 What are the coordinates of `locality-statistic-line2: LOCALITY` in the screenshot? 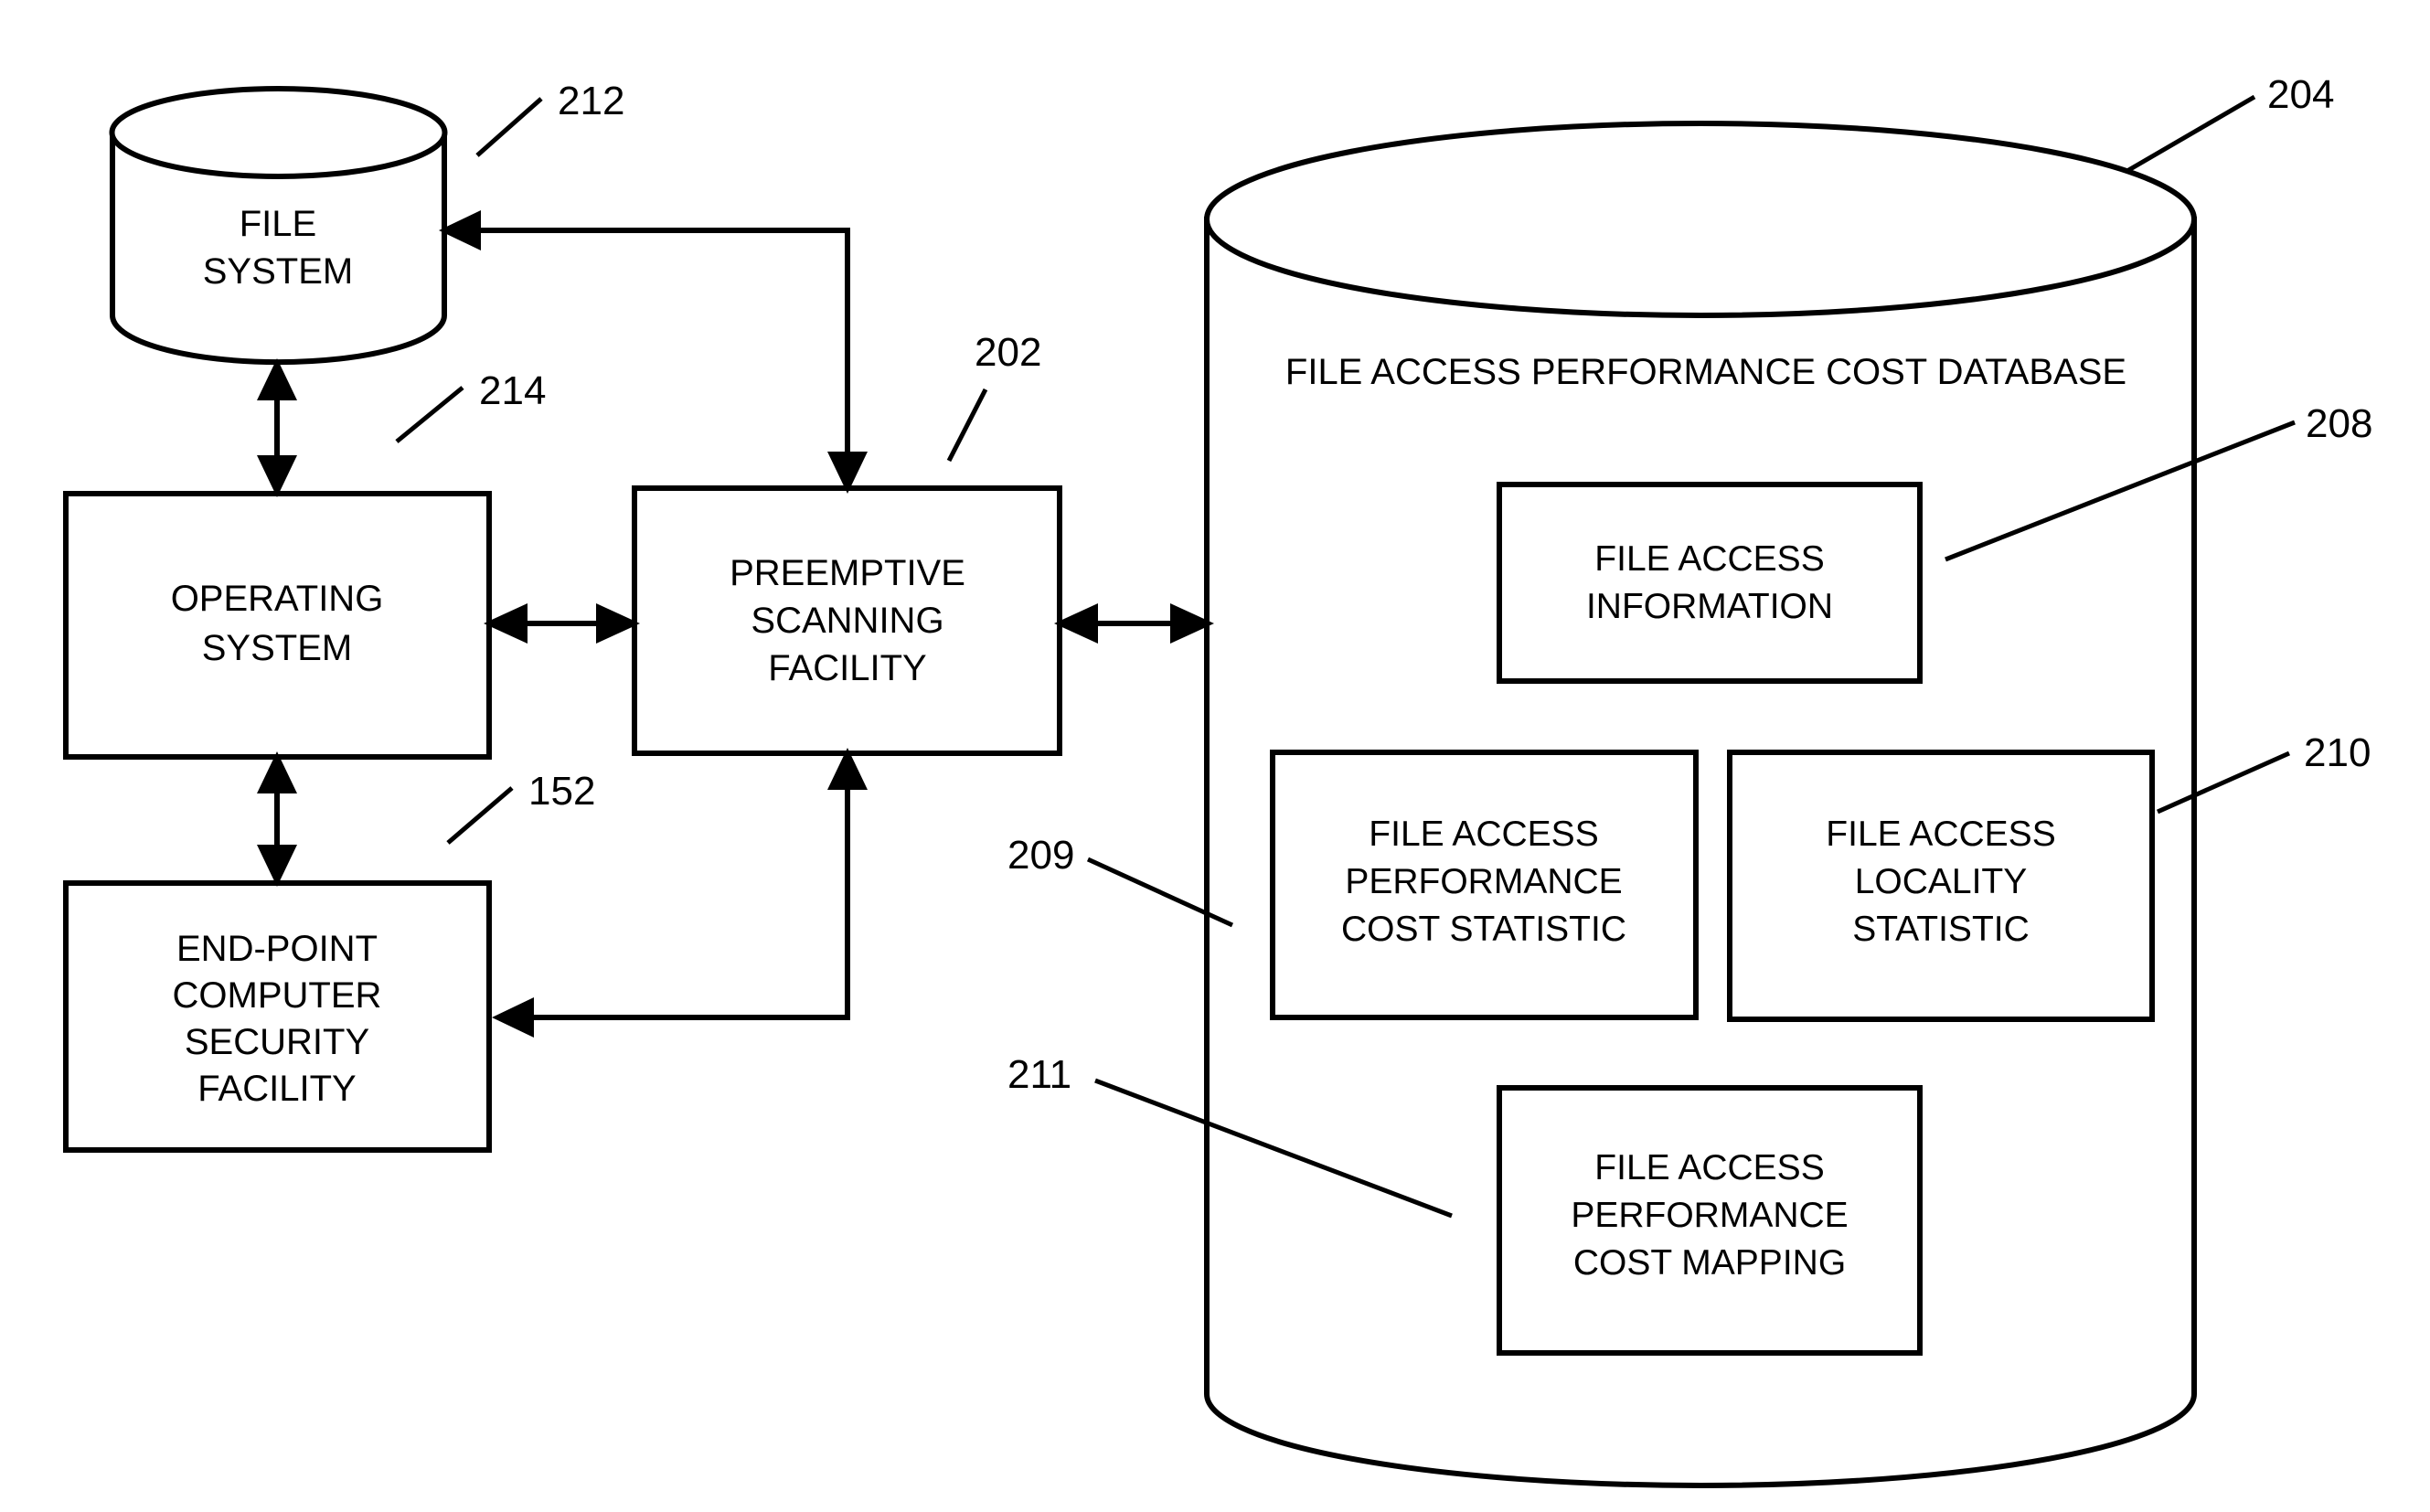 It's located at (1942, 881).